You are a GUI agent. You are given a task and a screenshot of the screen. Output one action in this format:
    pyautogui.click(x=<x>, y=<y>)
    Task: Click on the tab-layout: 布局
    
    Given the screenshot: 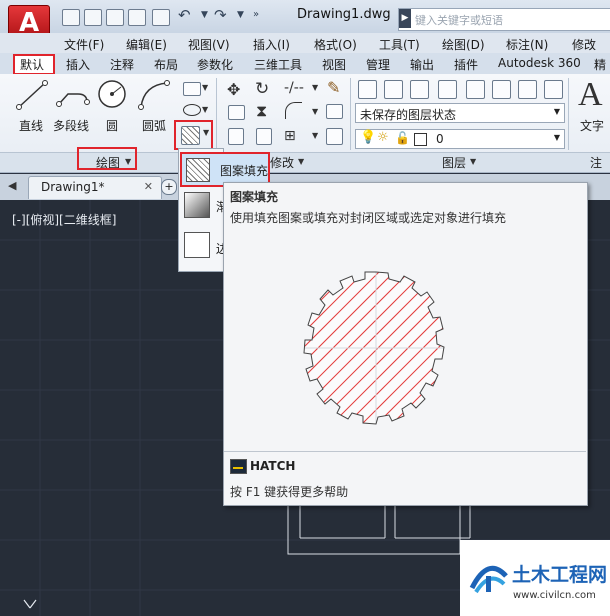 What is the action you would take?
    pyautogui.click(x=166, y=64)
    